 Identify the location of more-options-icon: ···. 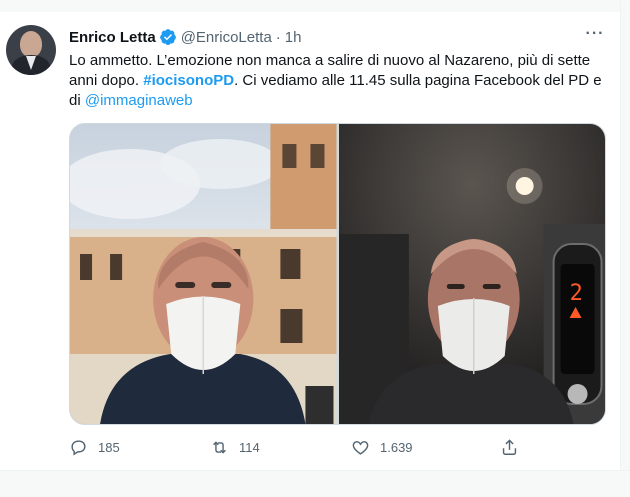
(595, 35).